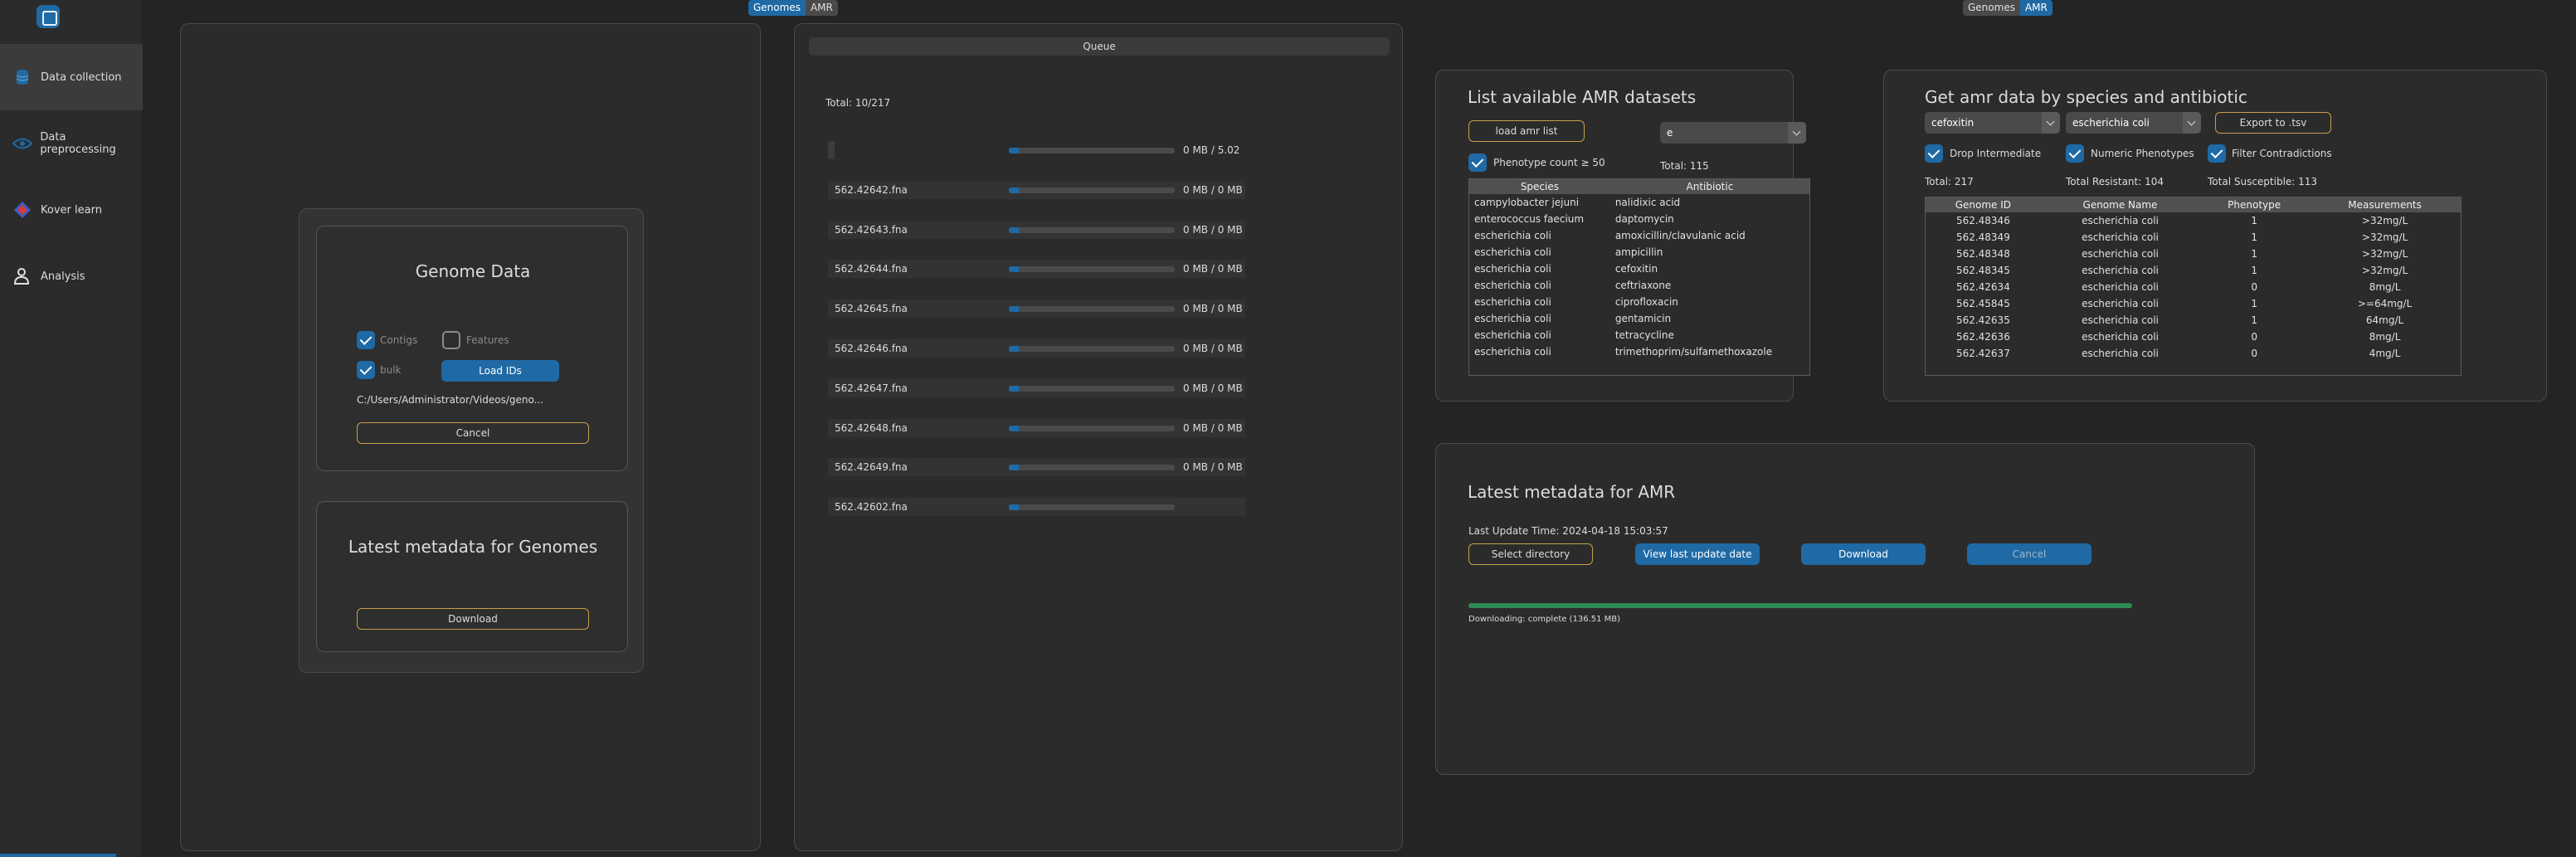 This screenshot has width=2576, height=857. What do you see at coordinates (2217, 153) in the screenshot?
I see `filter-contradictions-checkbox` at bounding box center [2217, 153].